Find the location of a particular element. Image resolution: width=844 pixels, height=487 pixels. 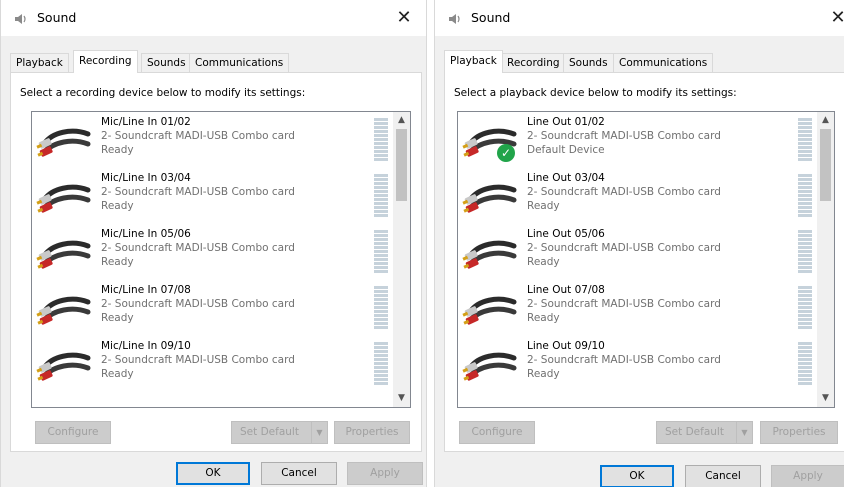

device-name: Line Out 05/06 is located at coordinates (566, 234).